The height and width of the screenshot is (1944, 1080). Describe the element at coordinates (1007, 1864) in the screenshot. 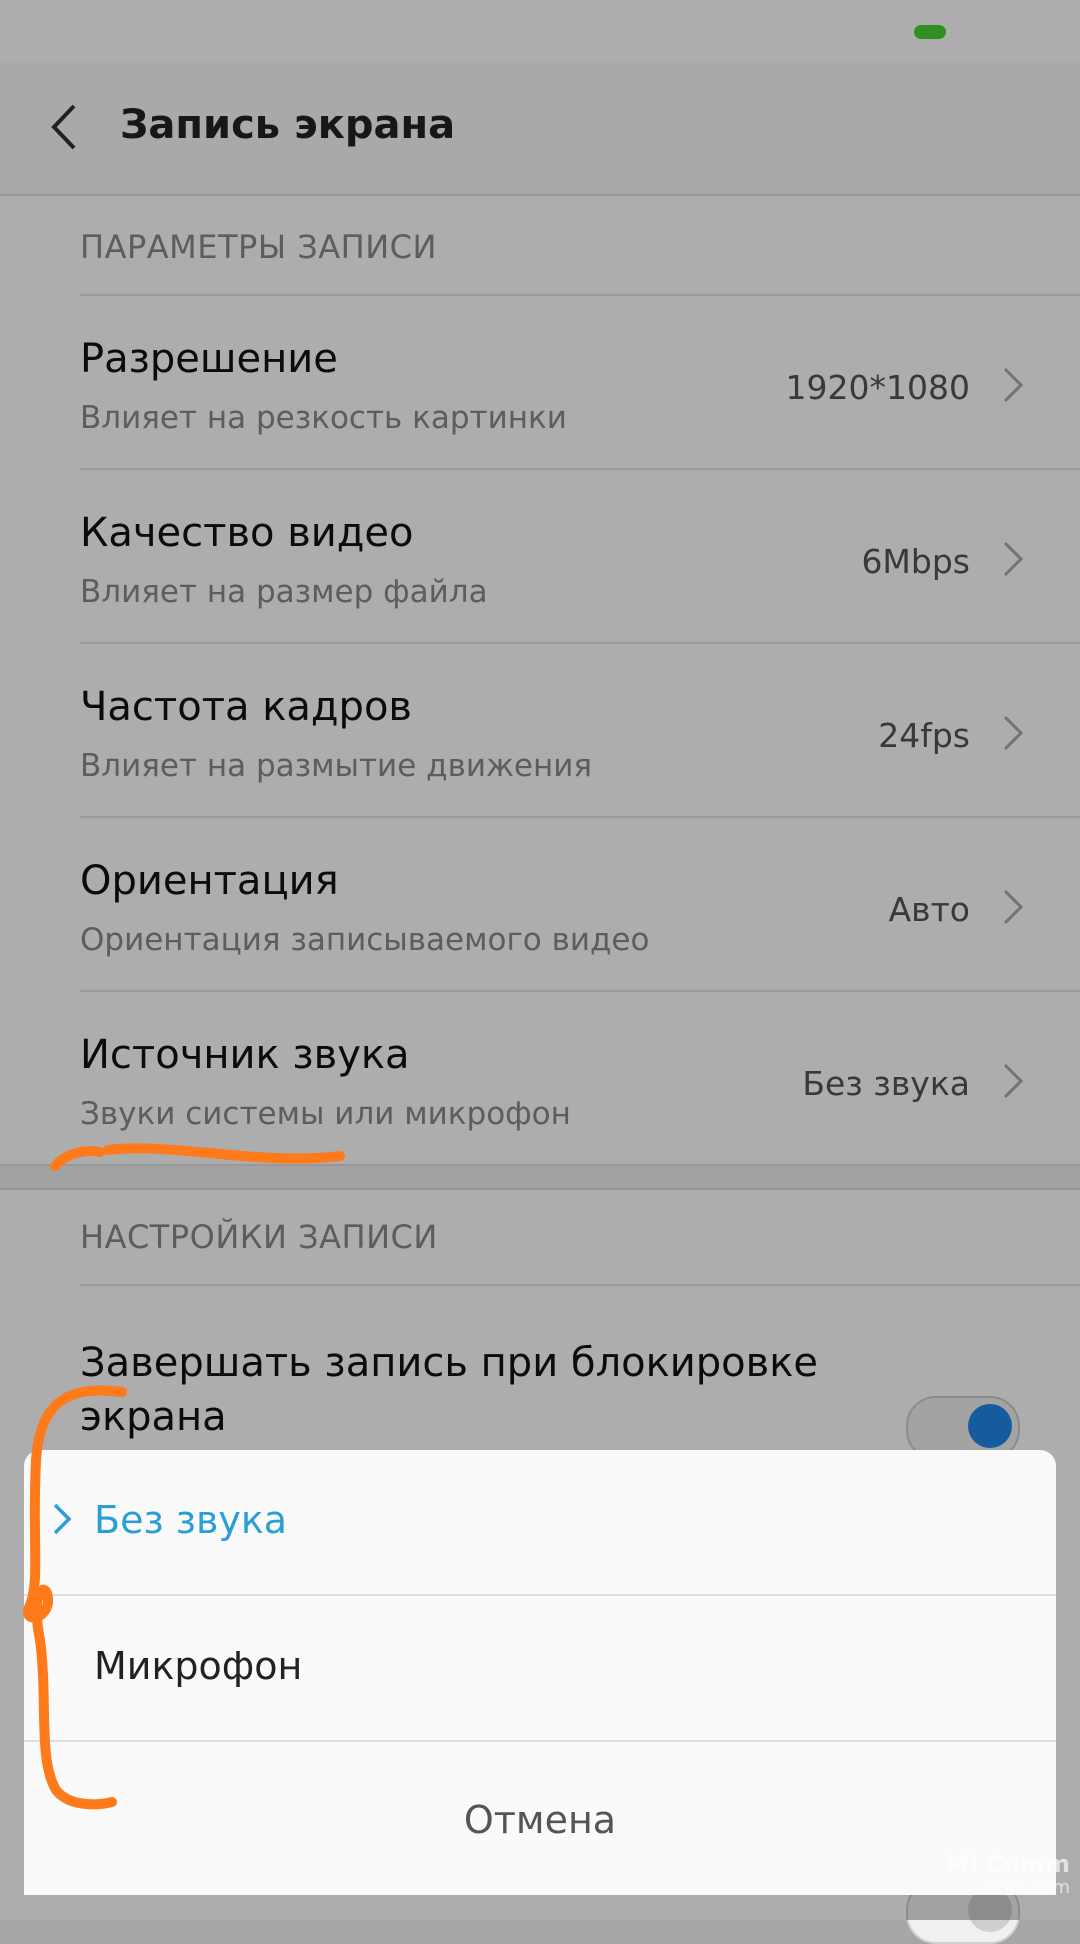

I see `watermark-line-1: Mi Comm` at that location.